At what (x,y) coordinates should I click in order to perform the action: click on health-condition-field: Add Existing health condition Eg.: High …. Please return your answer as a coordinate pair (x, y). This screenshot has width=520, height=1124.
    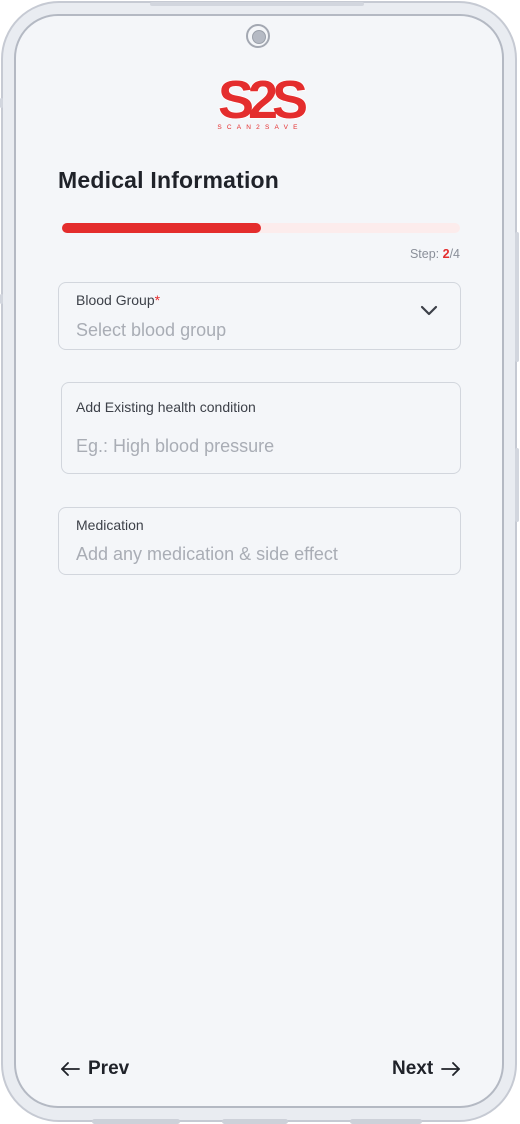
    Looking at the image, I should click on (261, 428).